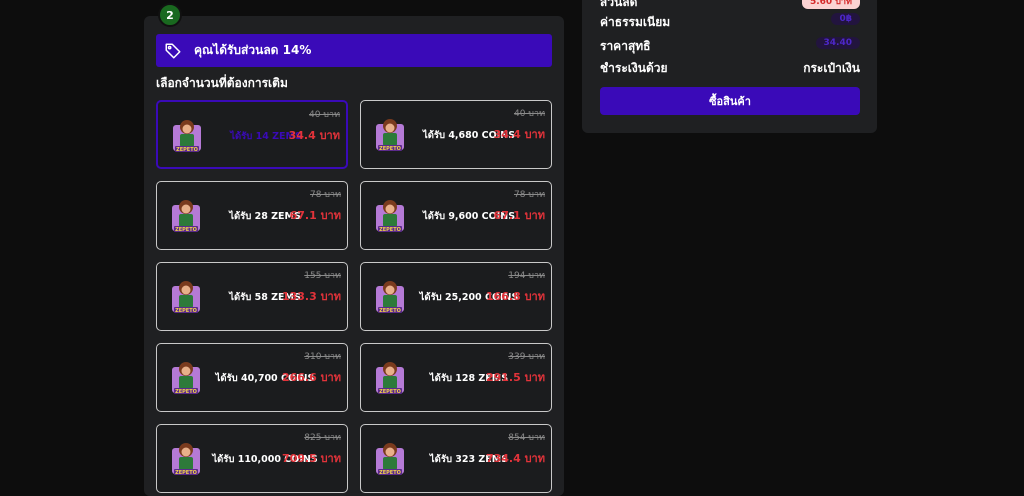  What do you see at coordinates (730, 101) in the screenshot?
I see `buy-button: ซื้อสินค้า` at bounding box center [730, 101].